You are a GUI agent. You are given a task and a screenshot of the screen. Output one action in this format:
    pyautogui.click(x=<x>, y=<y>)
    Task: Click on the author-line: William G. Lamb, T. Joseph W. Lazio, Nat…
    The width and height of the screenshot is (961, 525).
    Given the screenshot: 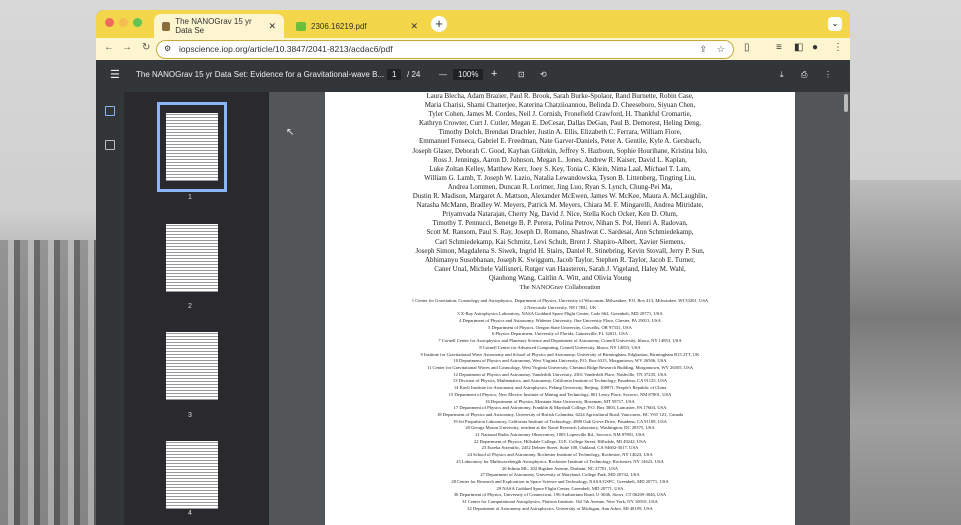 What is the action you would take?
    pyautogui.click(x=560, y=177)
    